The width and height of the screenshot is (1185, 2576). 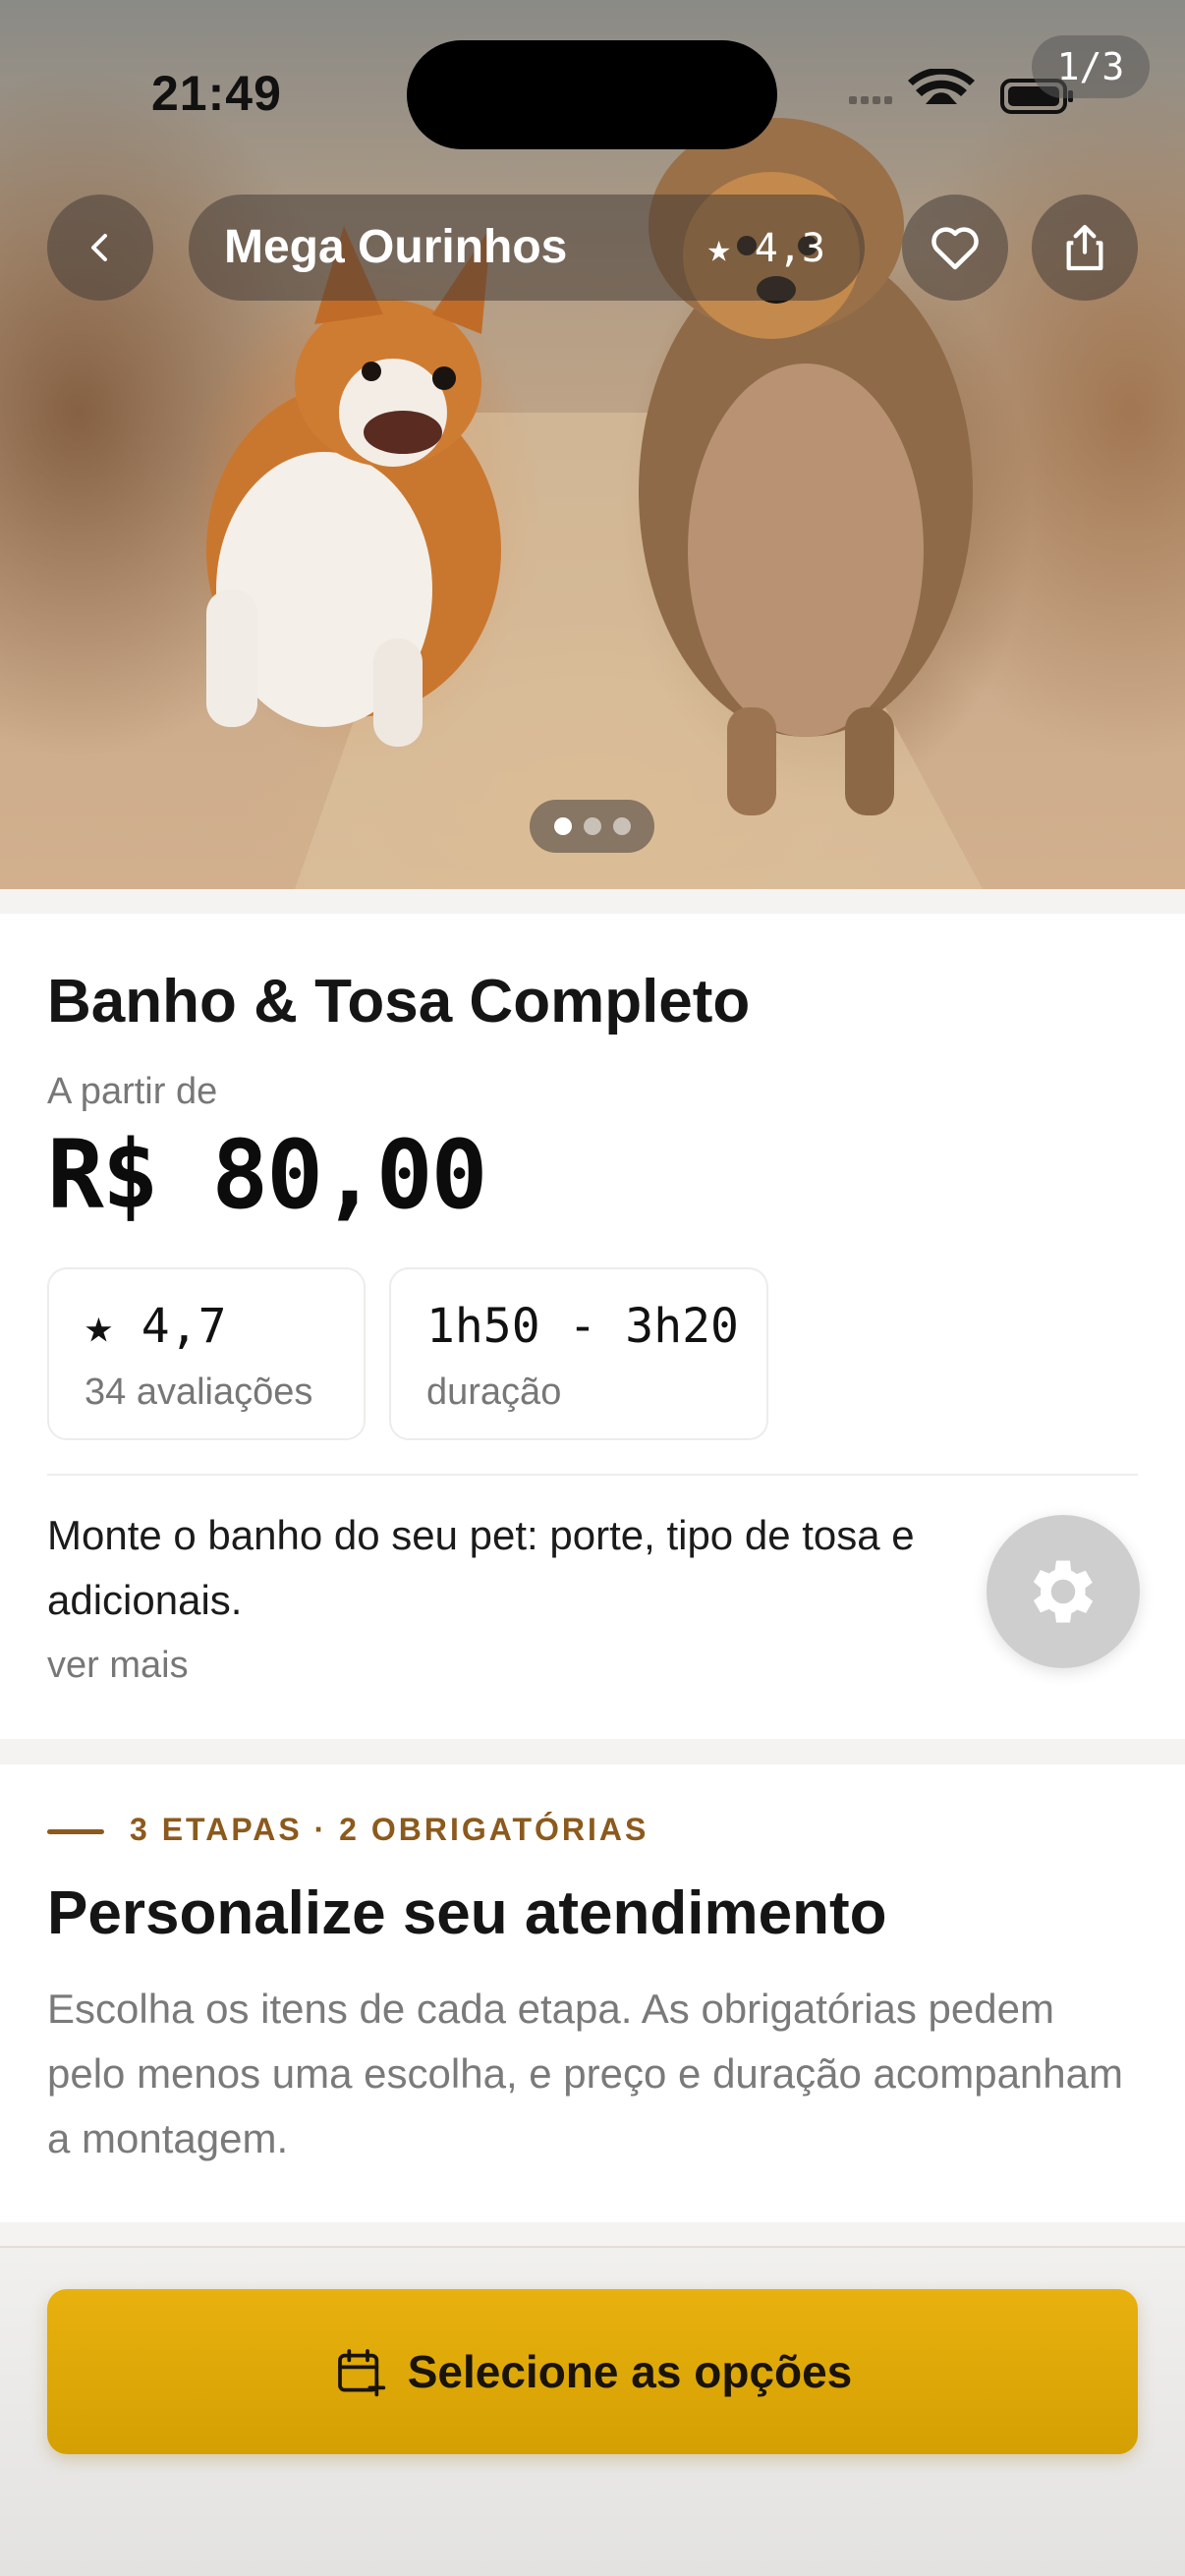 I want to click on back-button, so click(x=100, y=248).